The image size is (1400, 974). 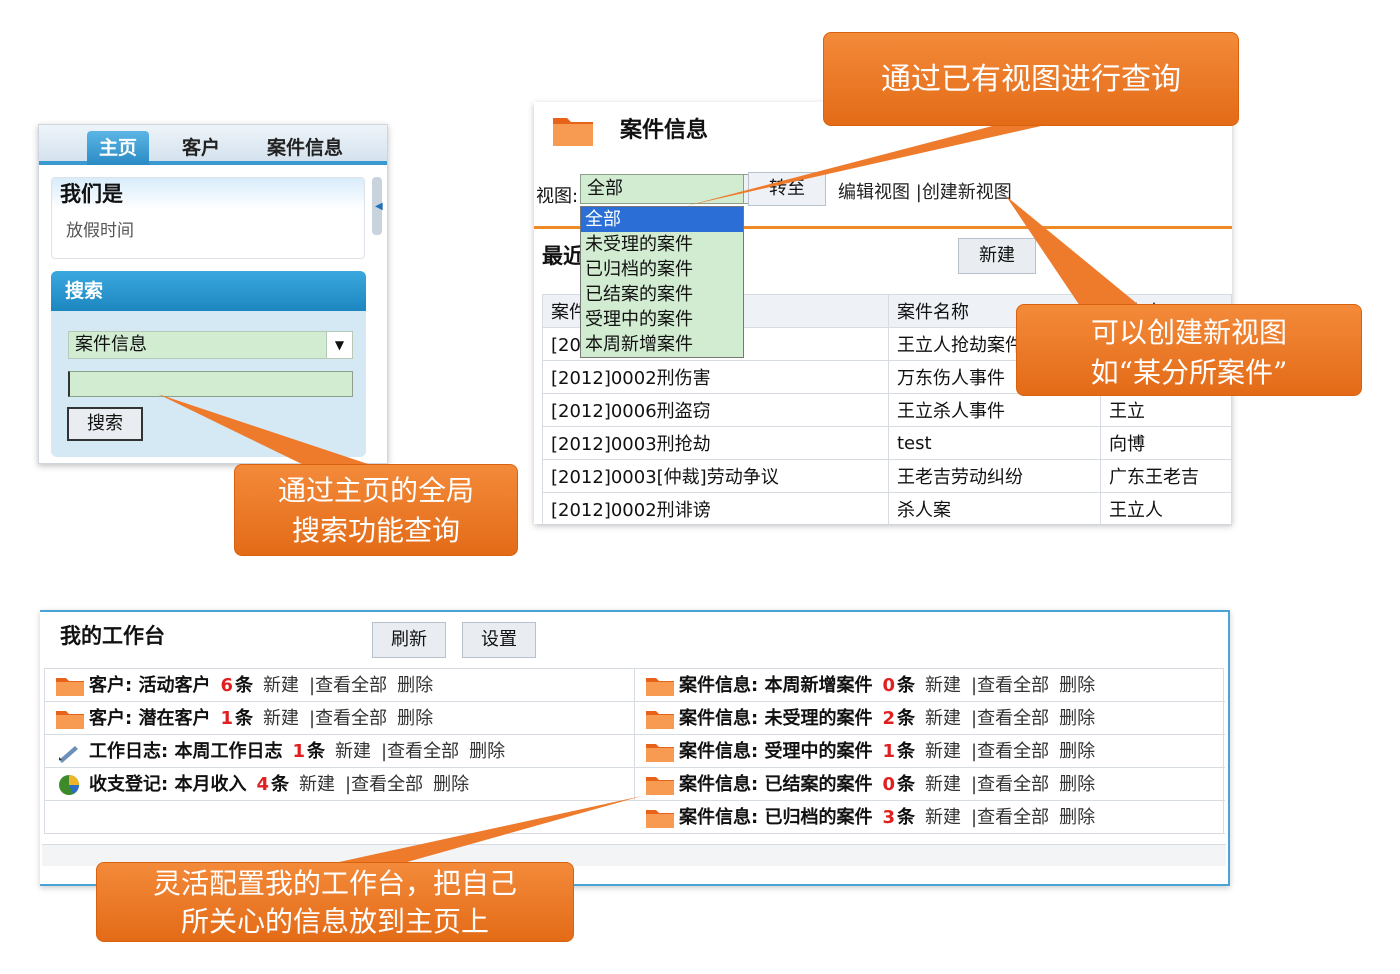 I want to click on case-number: [2012]0006刑盗窃, so click(x=715, y=410).